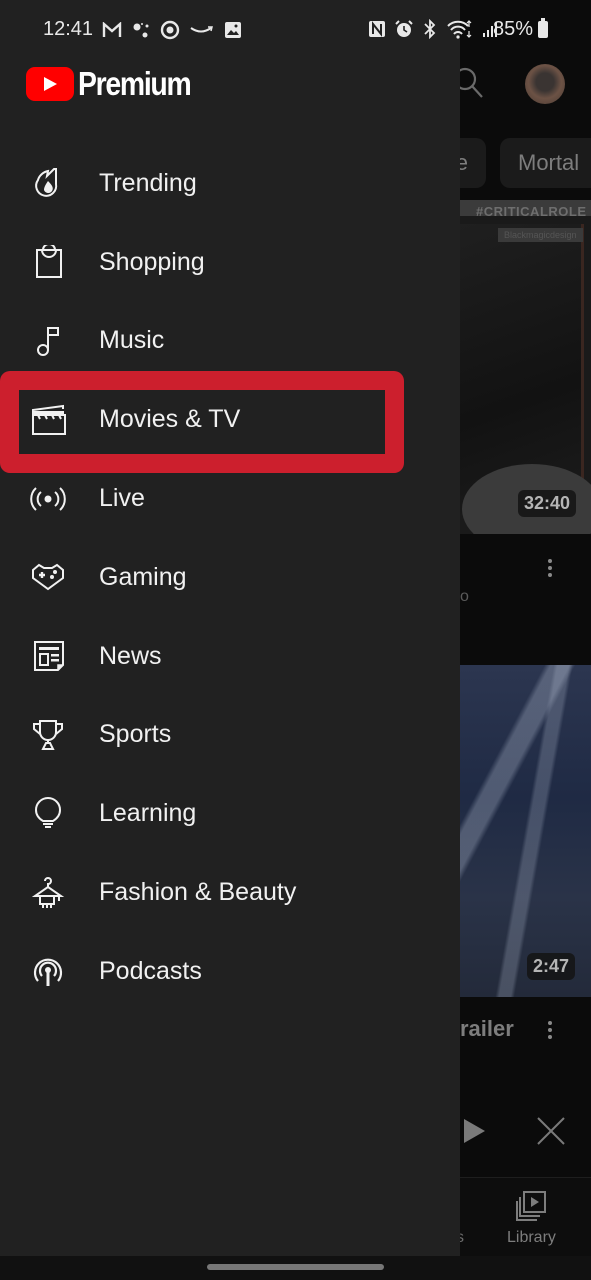 The width and height of the screenshot is (591, 1280). I want to click on library-icon, so click(531, 1206).